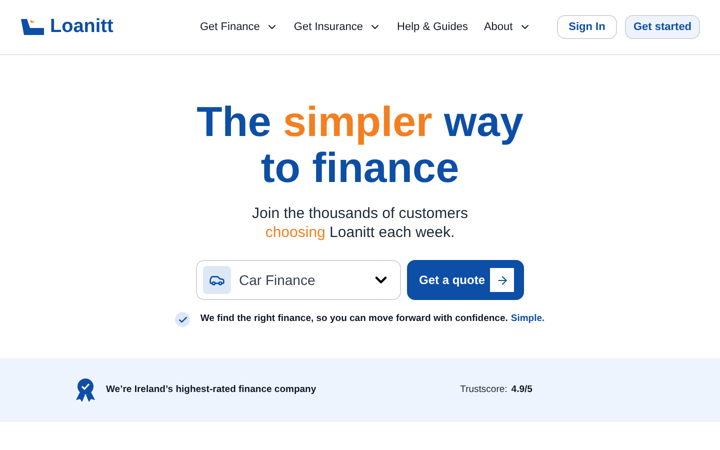  What do you see at coordinates (662, 27) in the screenshot?
I see `get-started-button: Get started` at bounding box center [662, 27].